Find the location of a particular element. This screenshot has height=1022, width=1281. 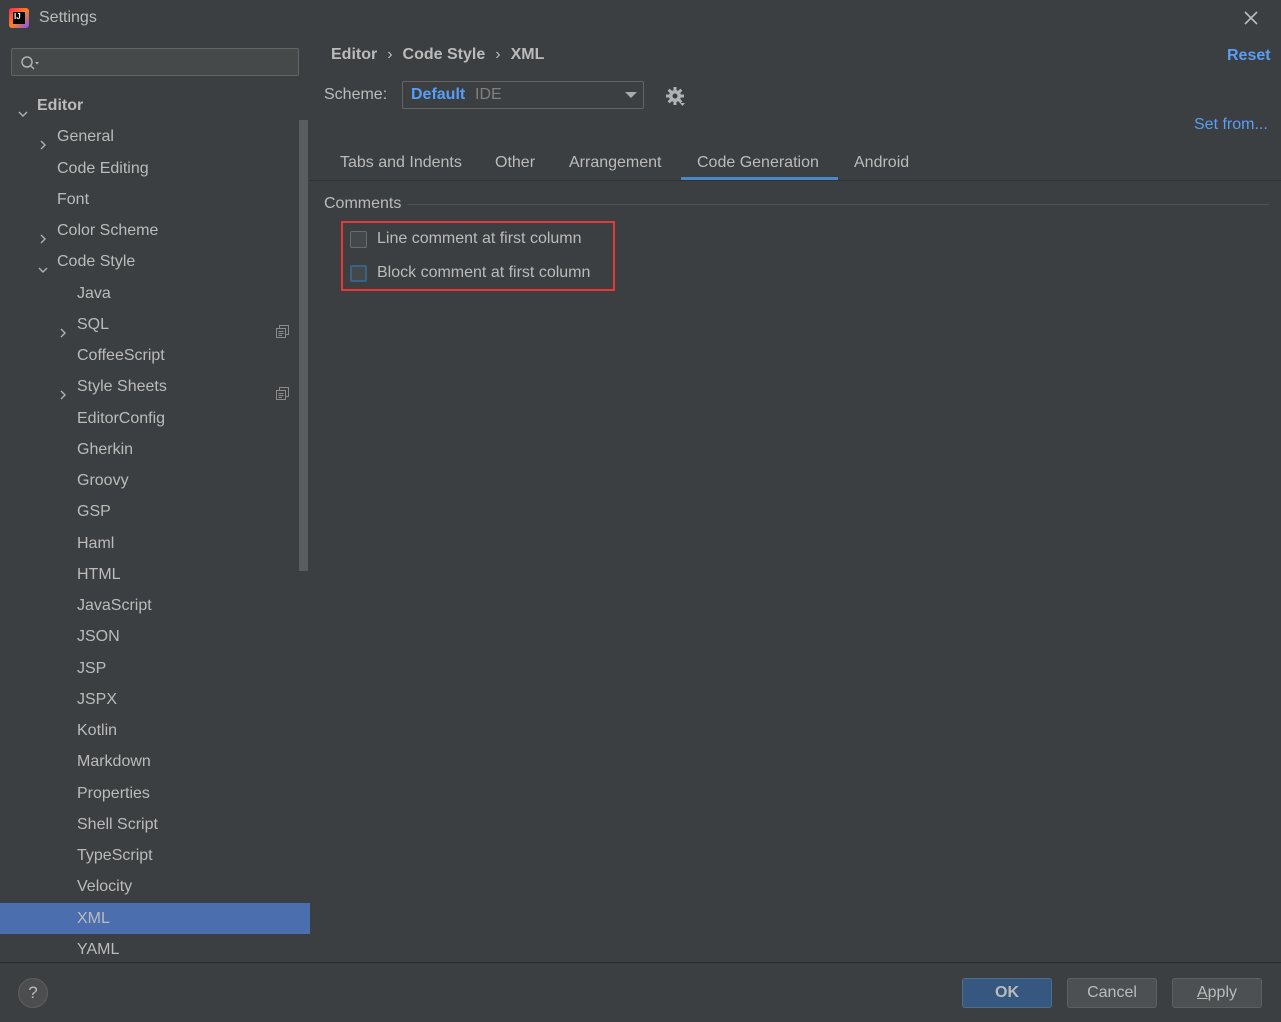

reset-link: Reset is located at coordinates (1249, 56).